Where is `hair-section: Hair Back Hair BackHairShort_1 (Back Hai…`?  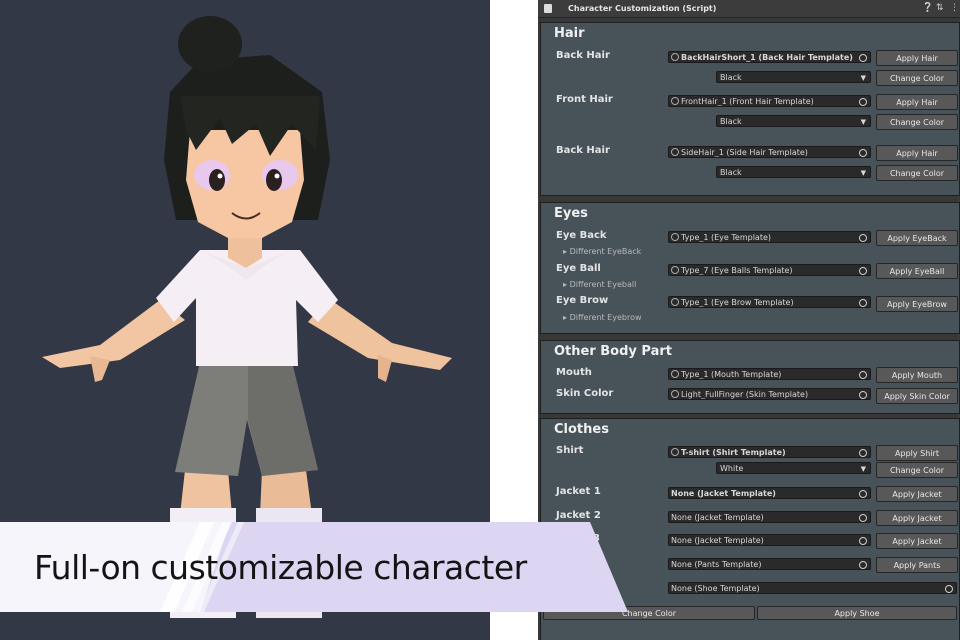 hair-section: Hair Back Hair BackHairShort_1 (Back Hai… is located at coordinates (750, 109).